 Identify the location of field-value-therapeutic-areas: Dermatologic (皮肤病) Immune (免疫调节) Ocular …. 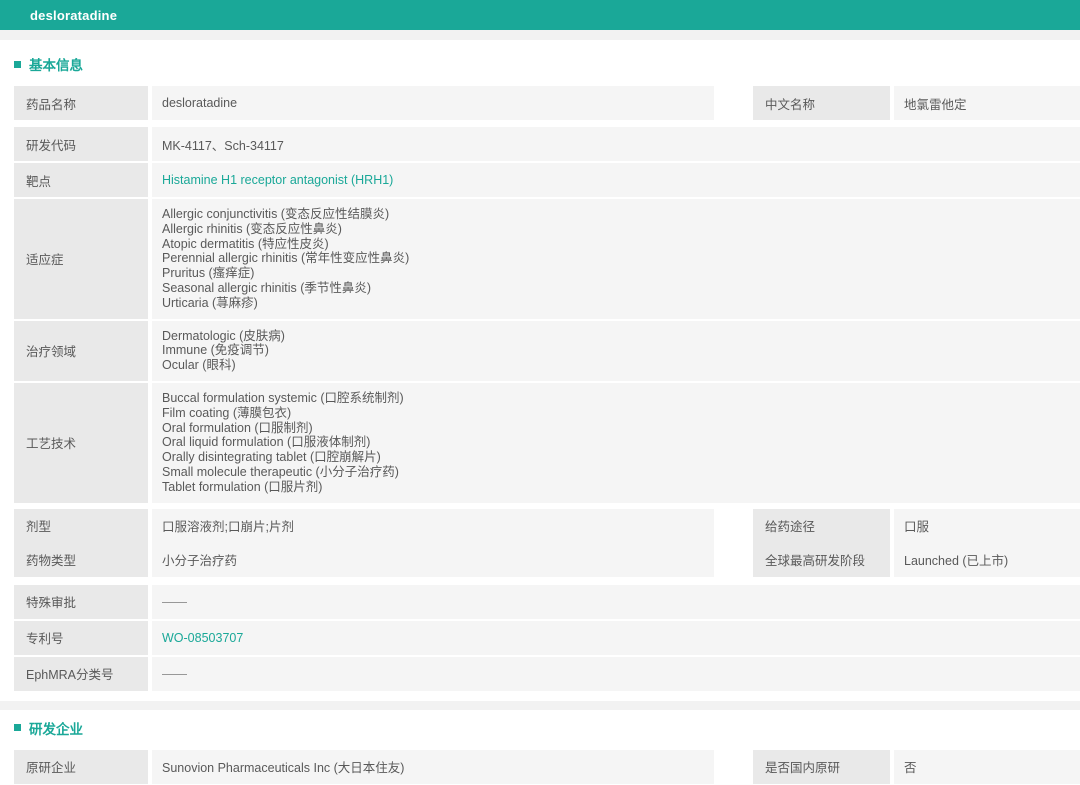
(616, 350).